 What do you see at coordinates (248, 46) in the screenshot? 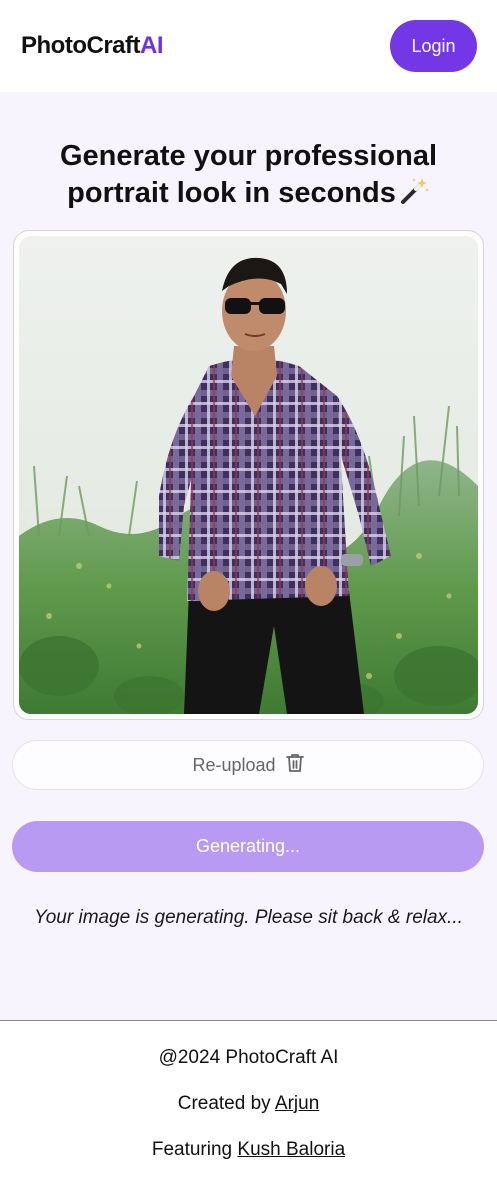
I see `top-nav: PhotoCraftAI Login` at bounding box center [248, 46].